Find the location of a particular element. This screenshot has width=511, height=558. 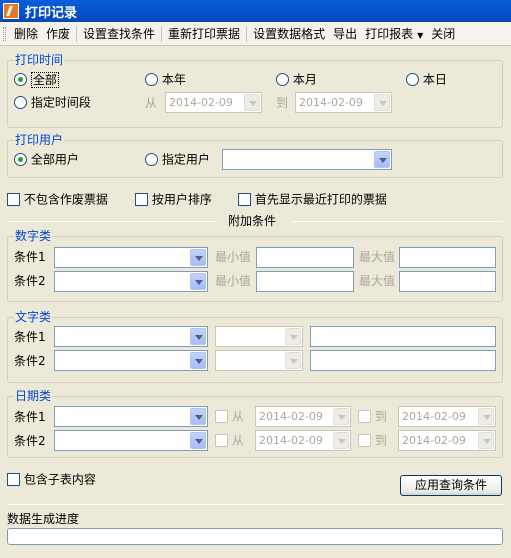

date-cond2-to-value: 2014-02-09 is located at coordinates (434, 440).